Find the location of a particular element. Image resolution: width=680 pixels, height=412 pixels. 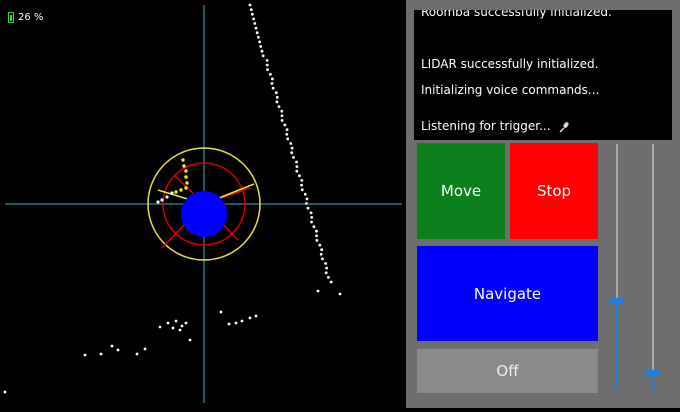

near-obstacle-points is located at coordinates (181, 176).